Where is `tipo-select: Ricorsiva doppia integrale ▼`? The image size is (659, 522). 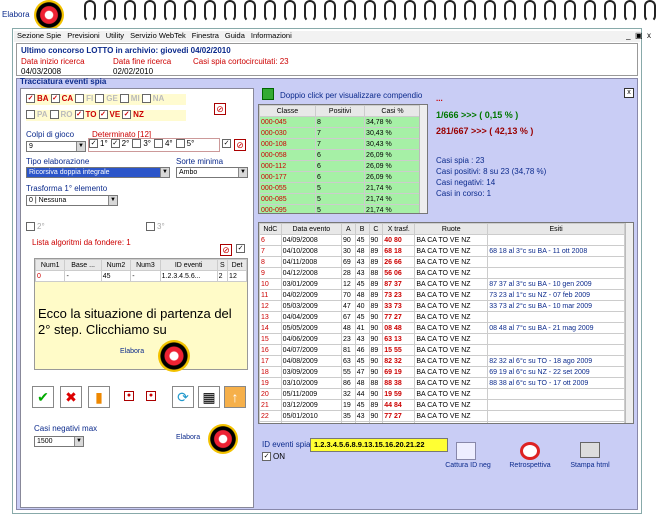
tipo-select: Ricorsiva doppia integrale ▼ is located at coordinates (98, 172).